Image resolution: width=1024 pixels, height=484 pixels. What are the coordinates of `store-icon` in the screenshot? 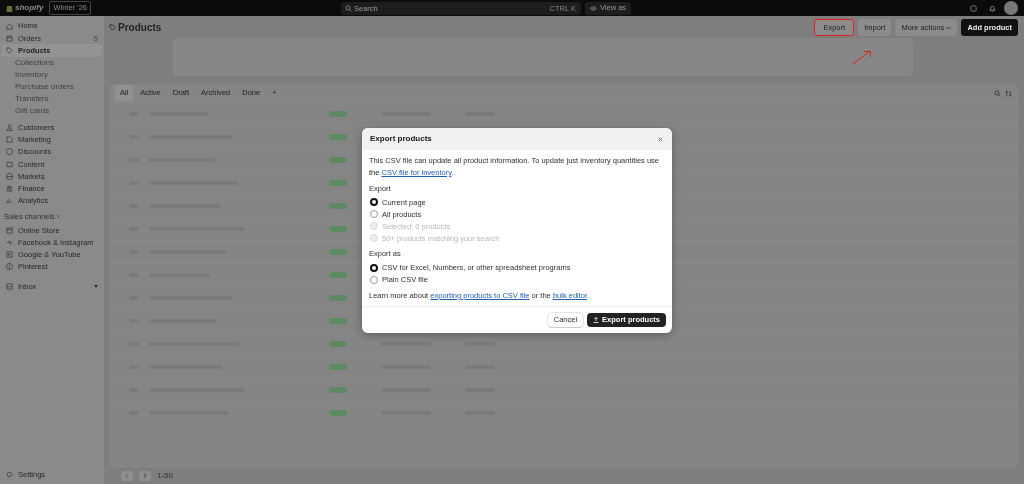 It's located at (973, 8).